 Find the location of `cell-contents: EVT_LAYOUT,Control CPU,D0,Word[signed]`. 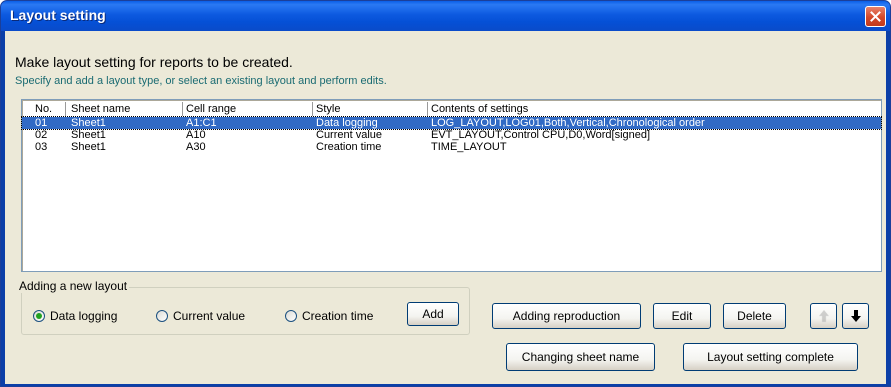

cell-contents: EVT_LAYOUT,Control CPU,D0,Word[signed] is located at coordinates (541, 135).